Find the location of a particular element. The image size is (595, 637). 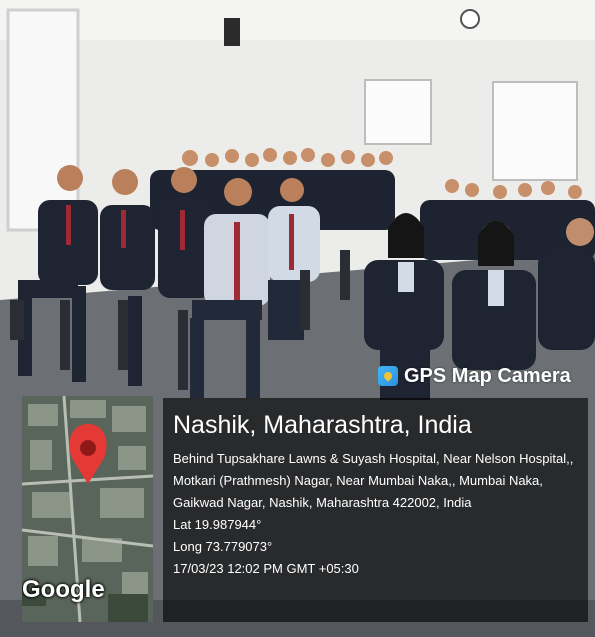

google-attribution: Google is located at coordinates (63, 589).